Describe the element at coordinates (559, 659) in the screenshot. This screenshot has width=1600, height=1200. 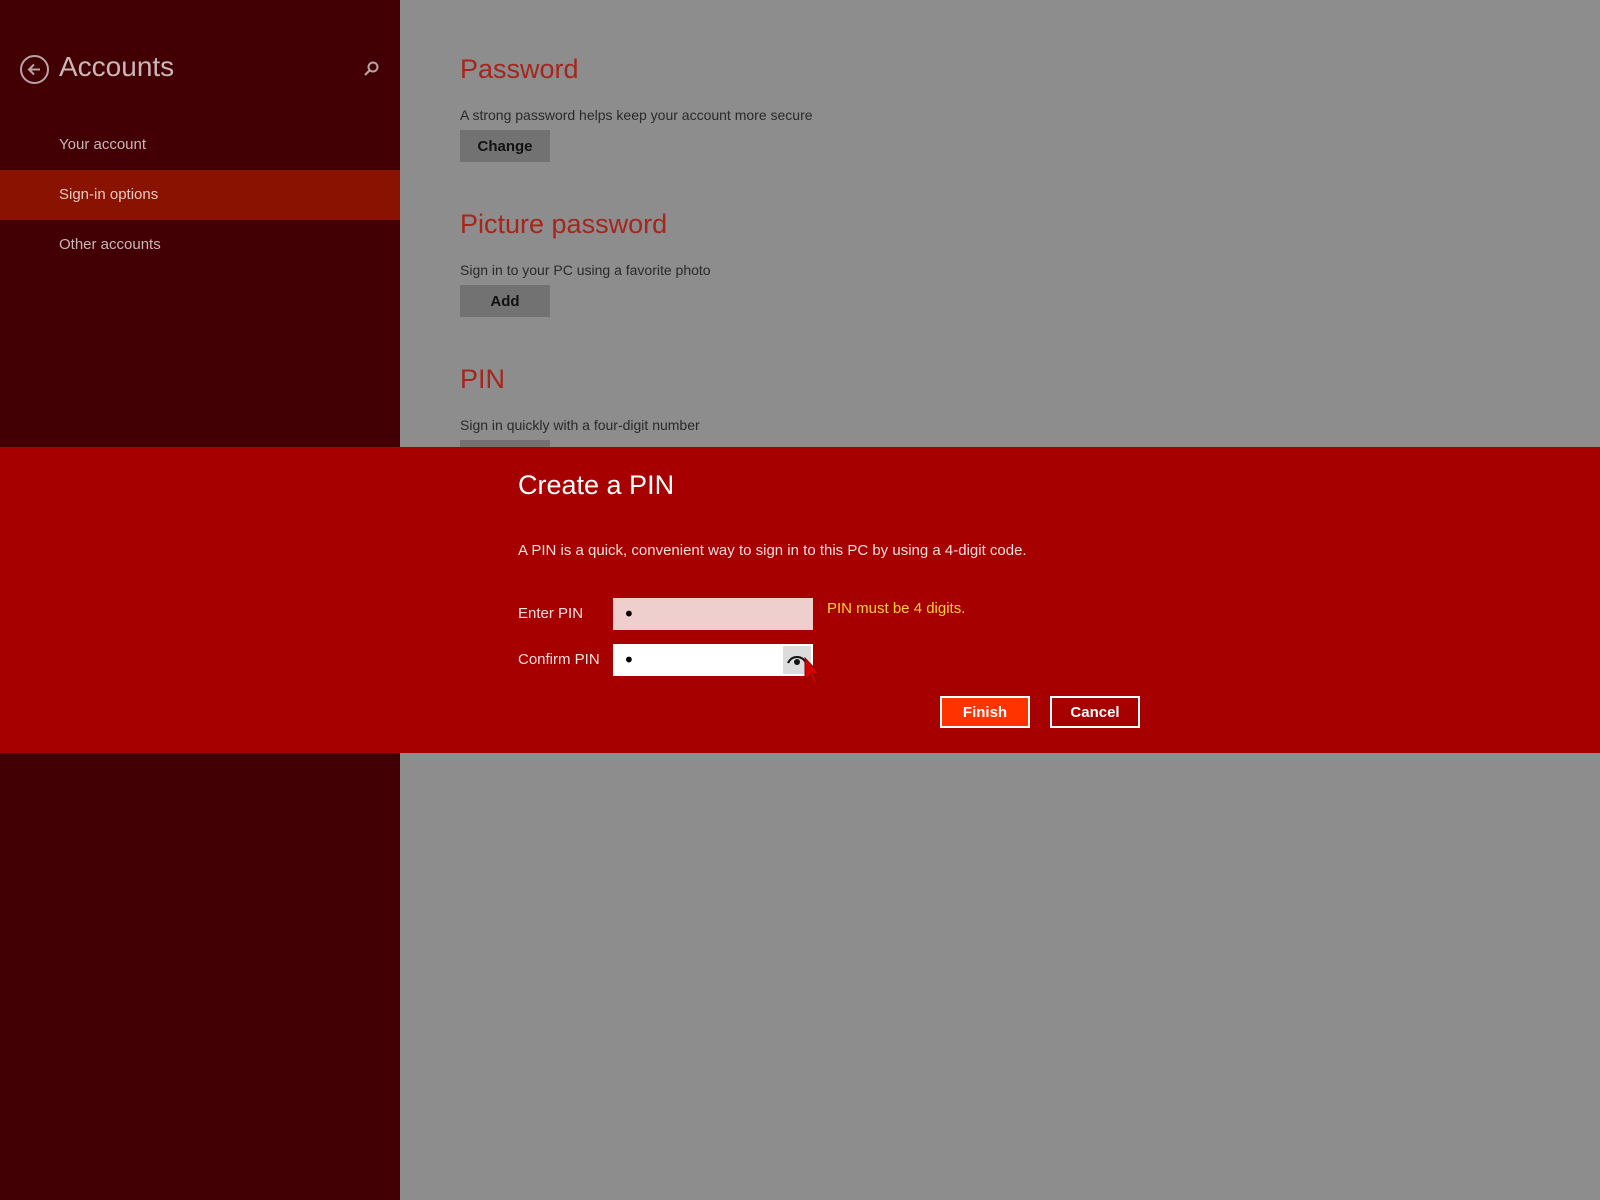
I see `confirm-pin-label: Confirm PIN` at that location.